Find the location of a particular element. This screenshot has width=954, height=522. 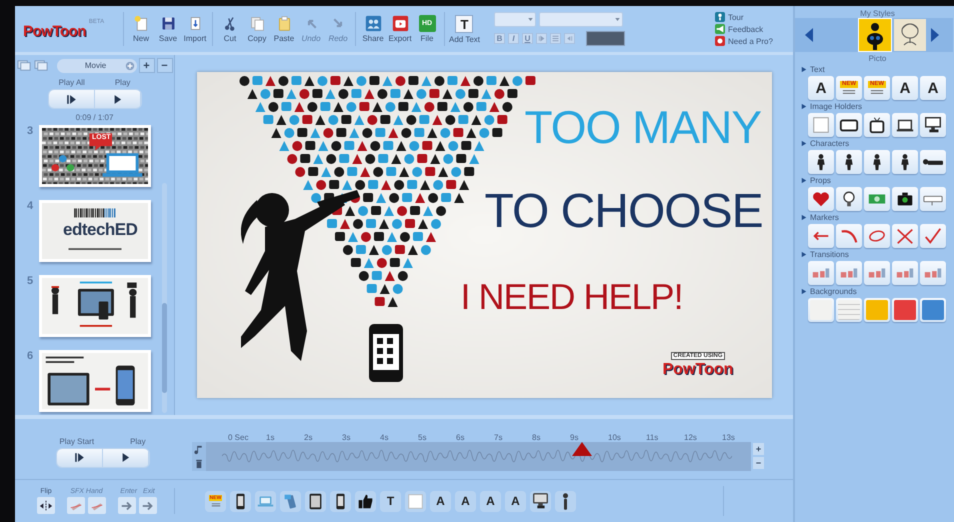

heart-tile is located at coordinates (821, 199).